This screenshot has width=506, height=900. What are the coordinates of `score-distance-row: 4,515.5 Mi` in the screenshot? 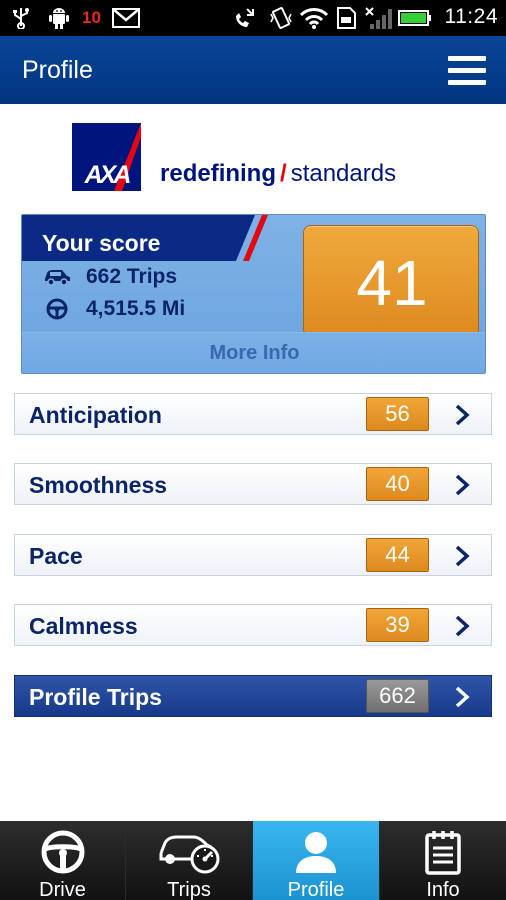 It's located at (113, 309).